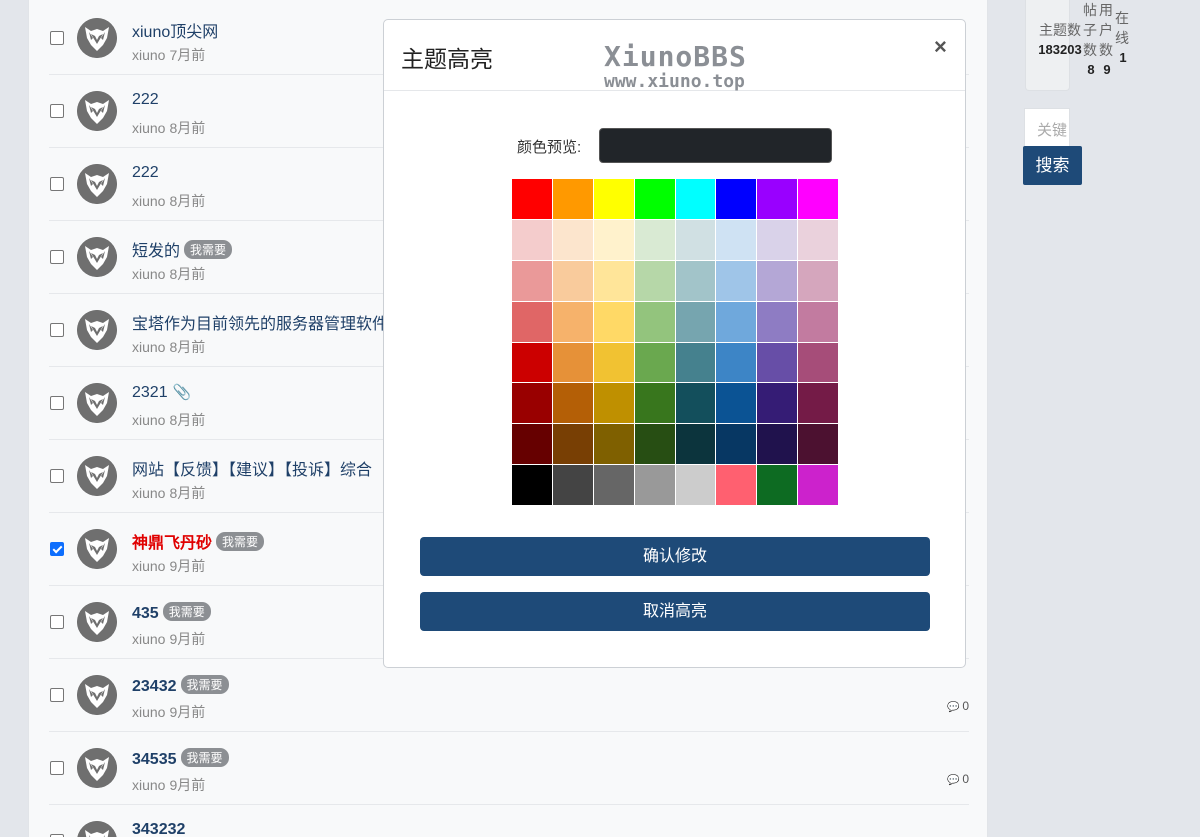  I want to click on thread-title-link: 神鼎飞丹砂 我需要, so click(198, 541).